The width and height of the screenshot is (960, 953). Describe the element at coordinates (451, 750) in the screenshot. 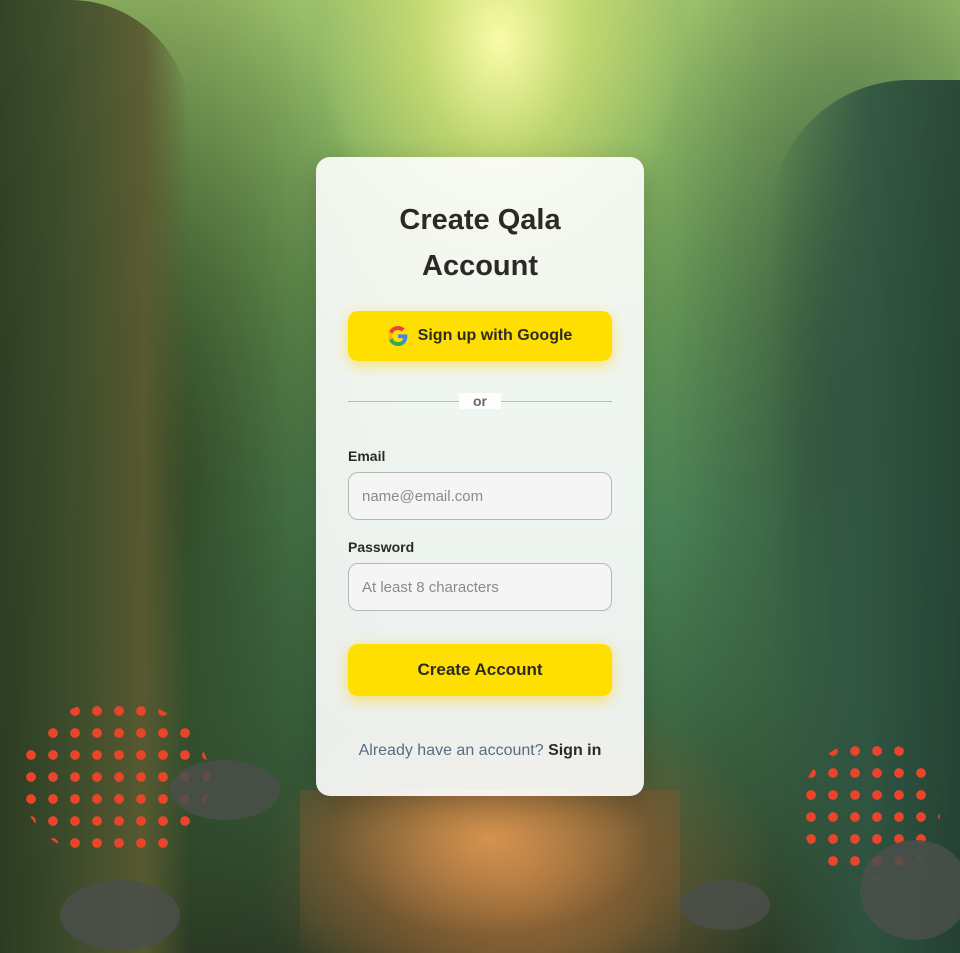

I see `signin-prompt-text: Already have an account?` at that location.